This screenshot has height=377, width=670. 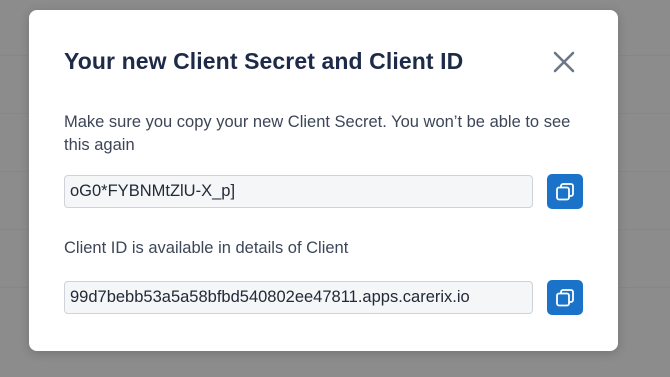 I want to click on copy-secret-button, so click(x=565, y=191).